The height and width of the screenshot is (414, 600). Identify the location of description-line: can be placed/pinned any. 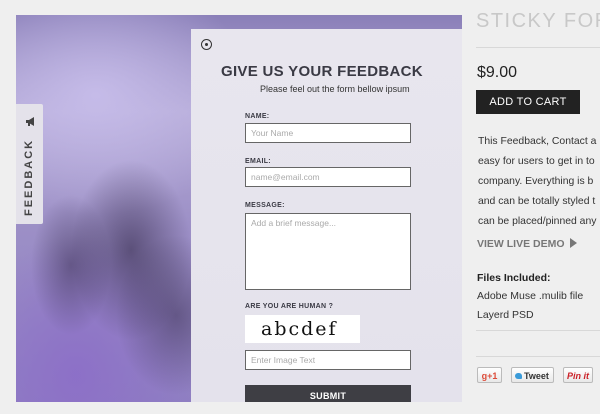
(537, 221).